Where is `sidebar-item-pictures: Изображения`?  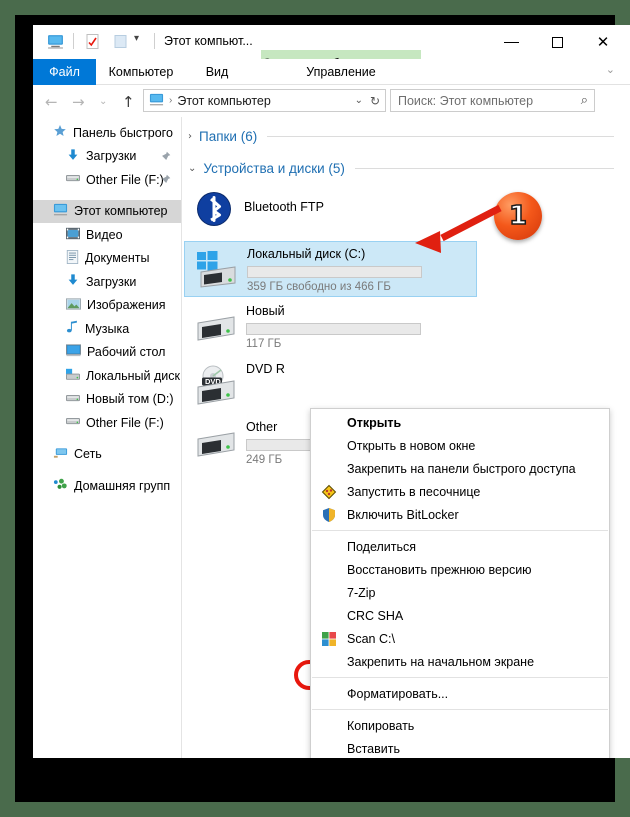 sidebar-item-pictures: Изображения is located at coordinates (107, 306).